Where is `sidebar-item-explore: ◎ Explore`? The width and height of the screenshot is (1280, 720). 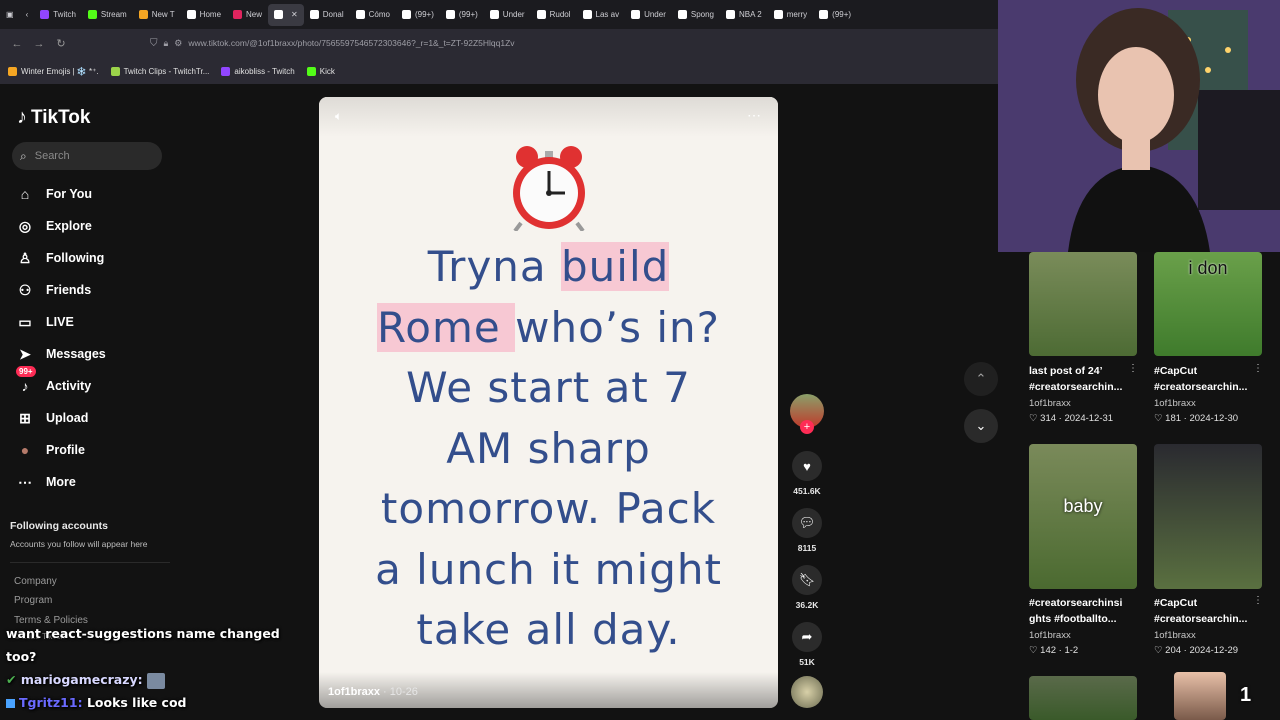
sidebar-item-explore: ◎ Explore is located at coordinates (54, 226).